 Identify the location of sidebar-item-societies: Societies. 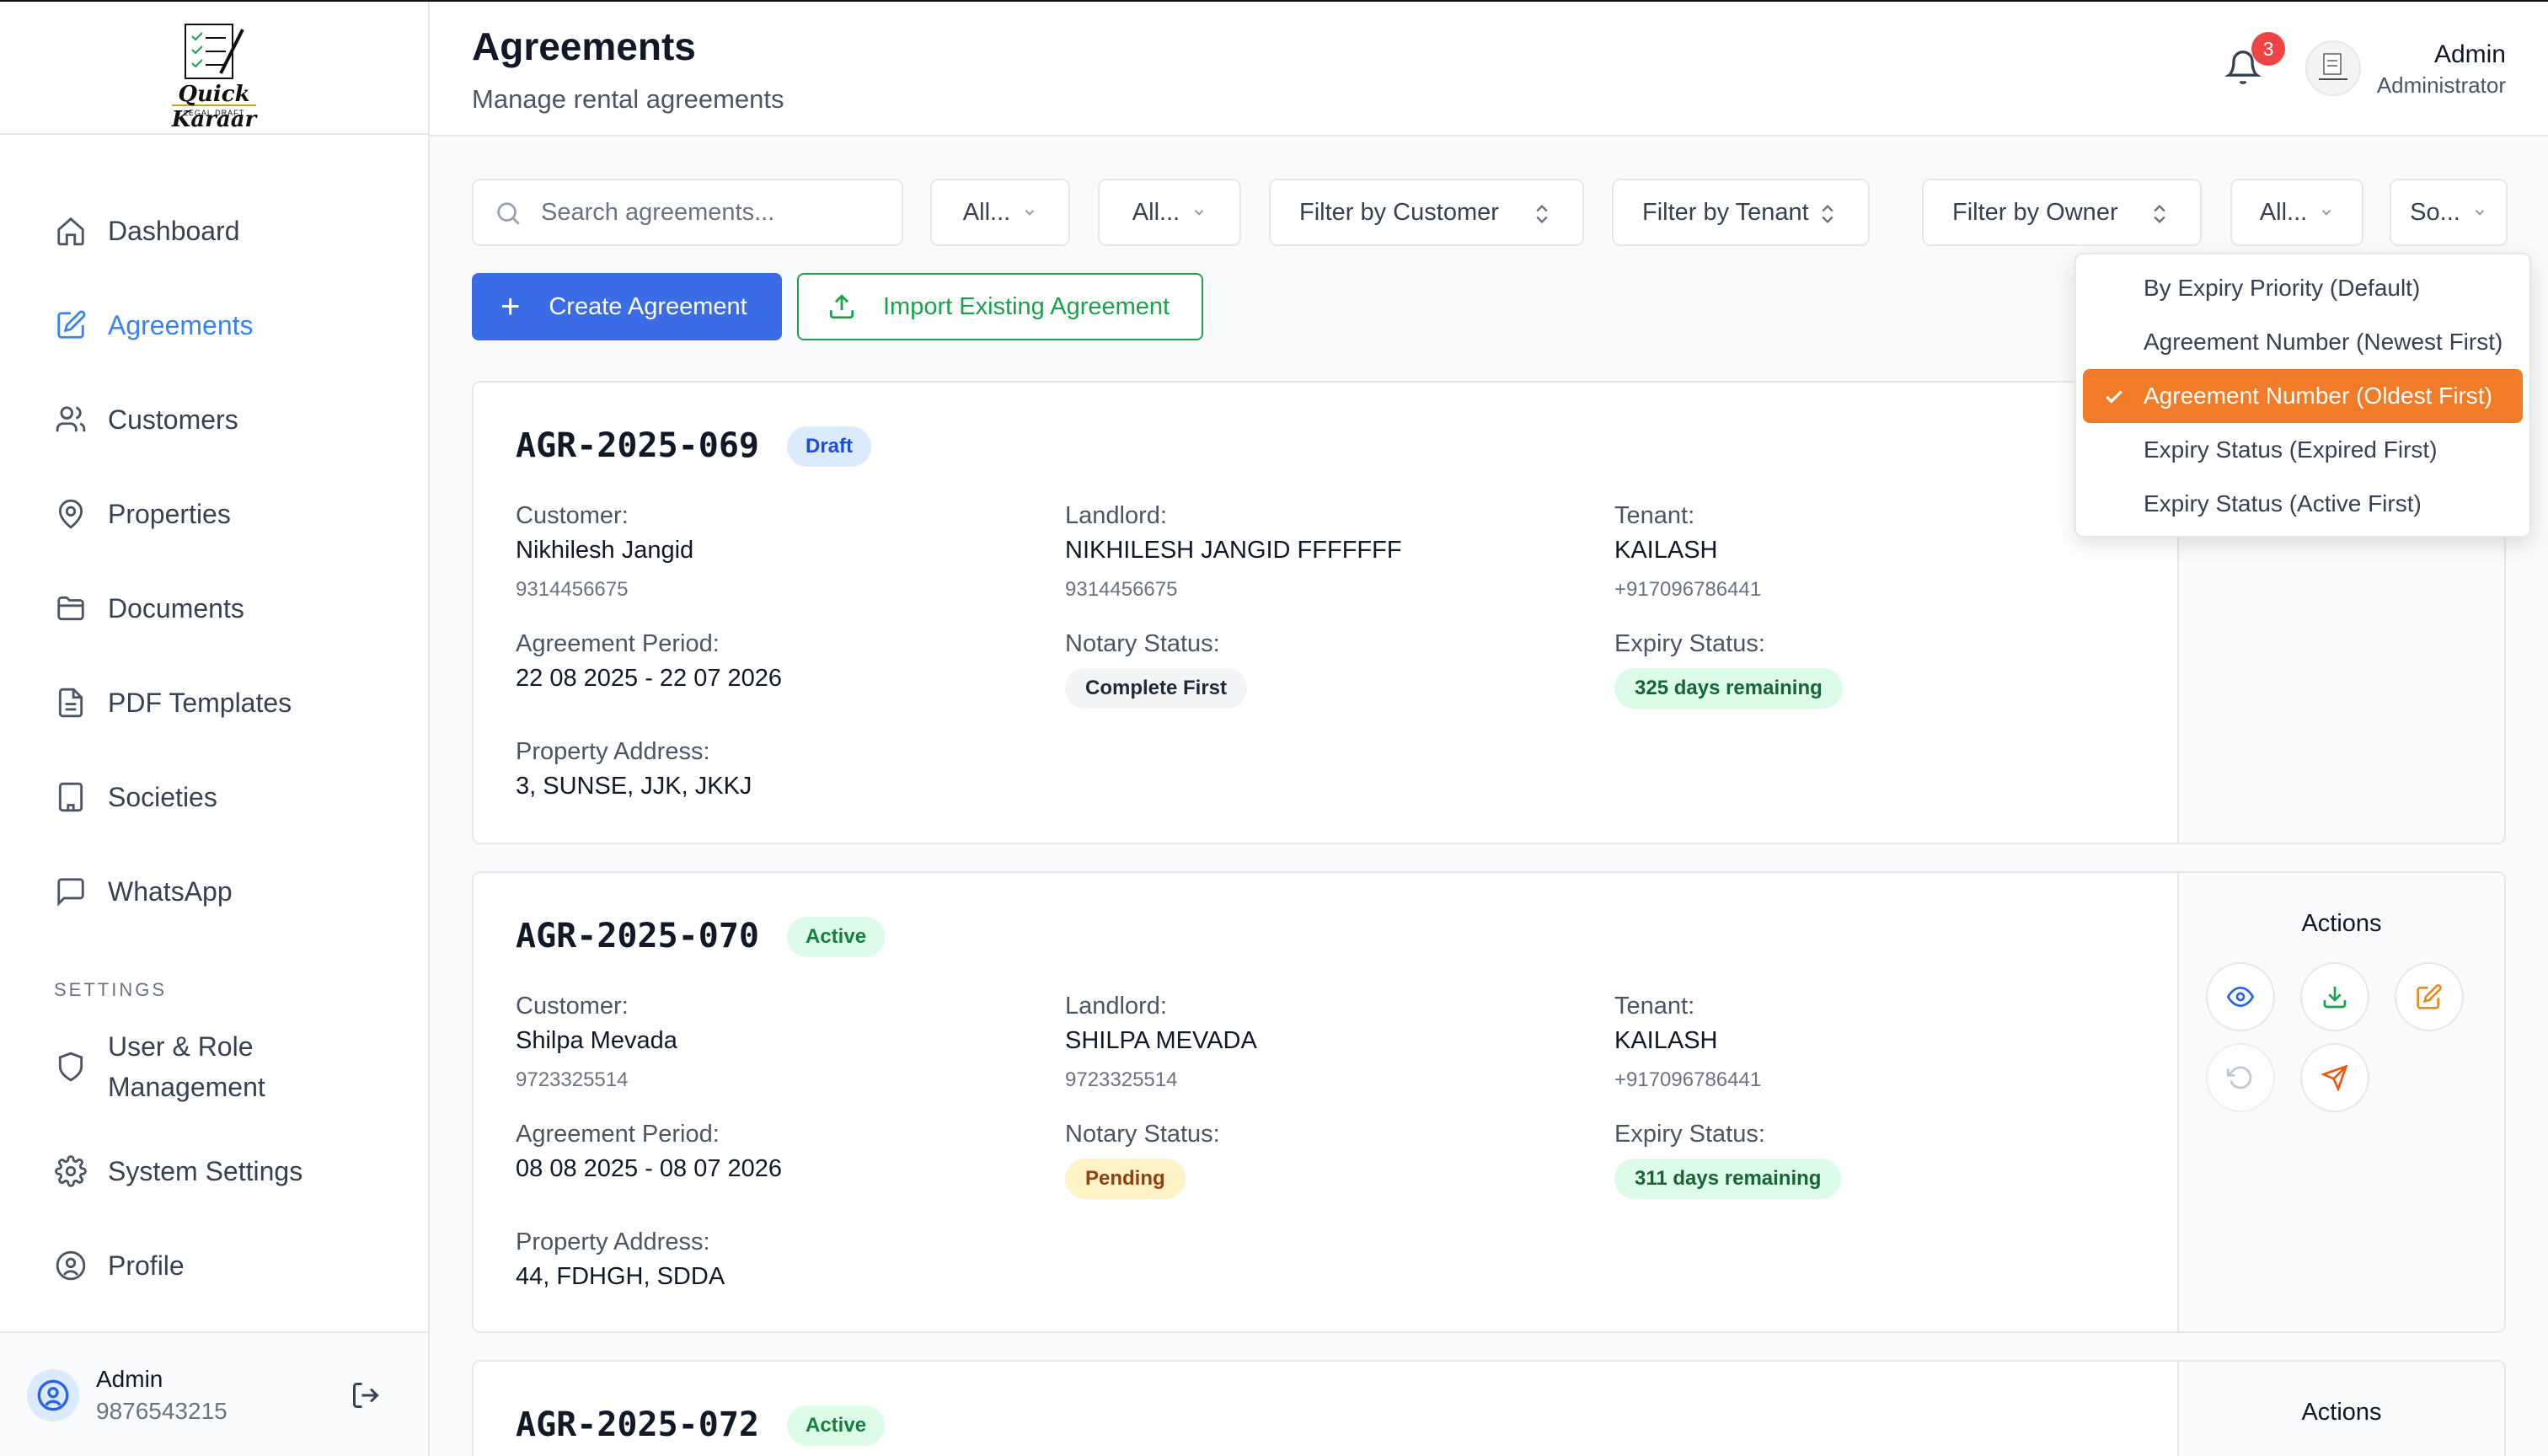
(214, 797).